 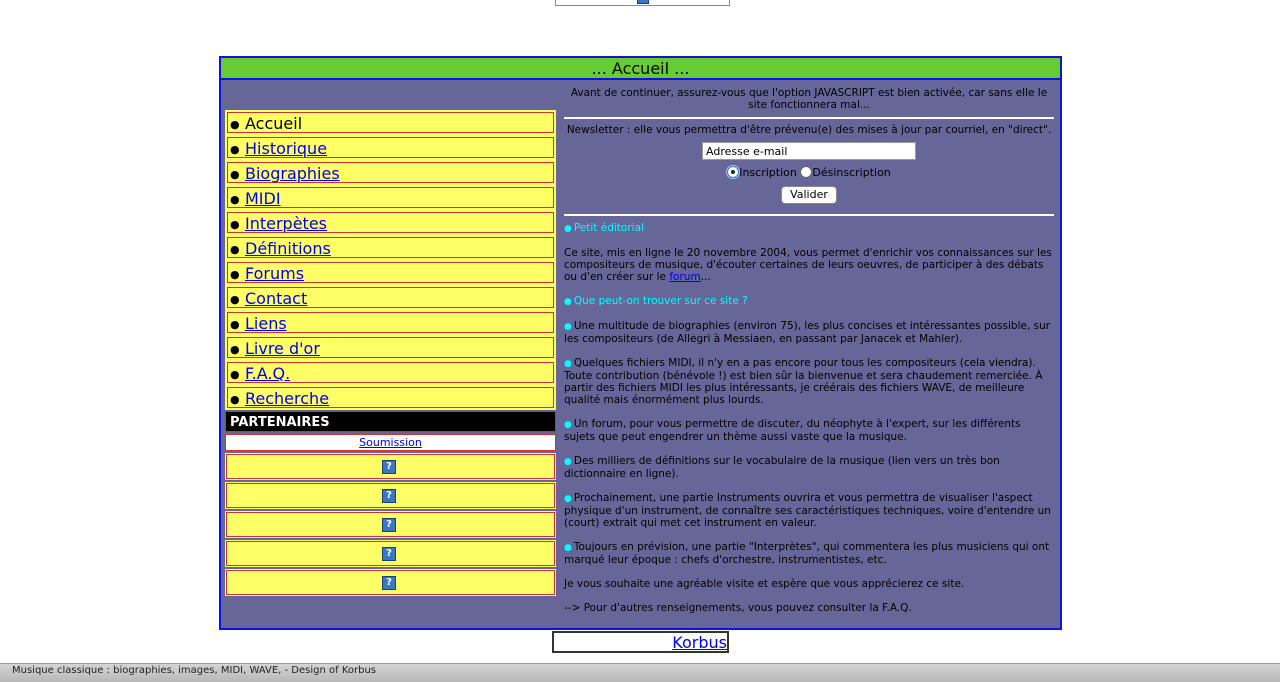 I want to click on nav-item-0: ● Accueil, so click(x=390, y=122).